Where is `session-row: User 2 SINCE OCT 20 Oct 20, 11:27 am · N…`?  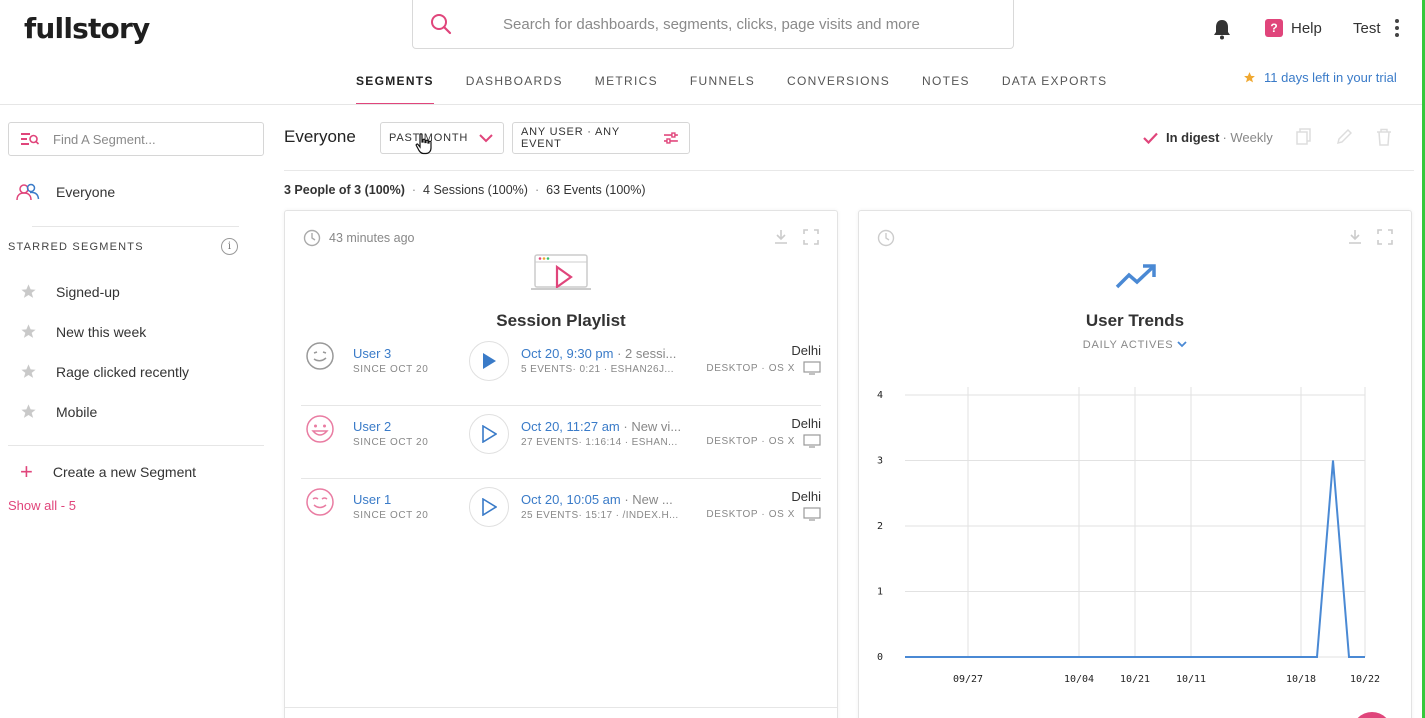
session-row: User 2 SINCE OCT 20 Oct 20, 11:27 am · N… is located at coordinates (561, 442).